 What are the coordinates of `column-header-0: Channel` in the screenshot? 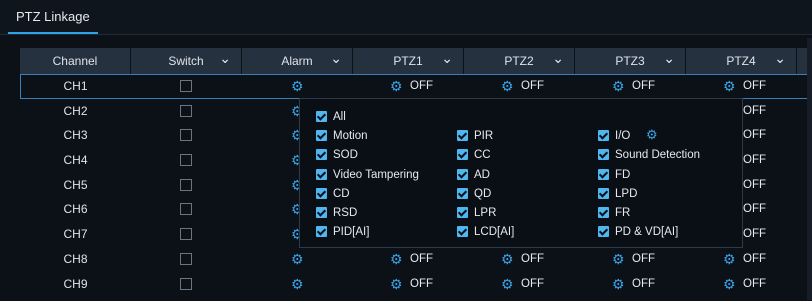 It's located at (75, 61).